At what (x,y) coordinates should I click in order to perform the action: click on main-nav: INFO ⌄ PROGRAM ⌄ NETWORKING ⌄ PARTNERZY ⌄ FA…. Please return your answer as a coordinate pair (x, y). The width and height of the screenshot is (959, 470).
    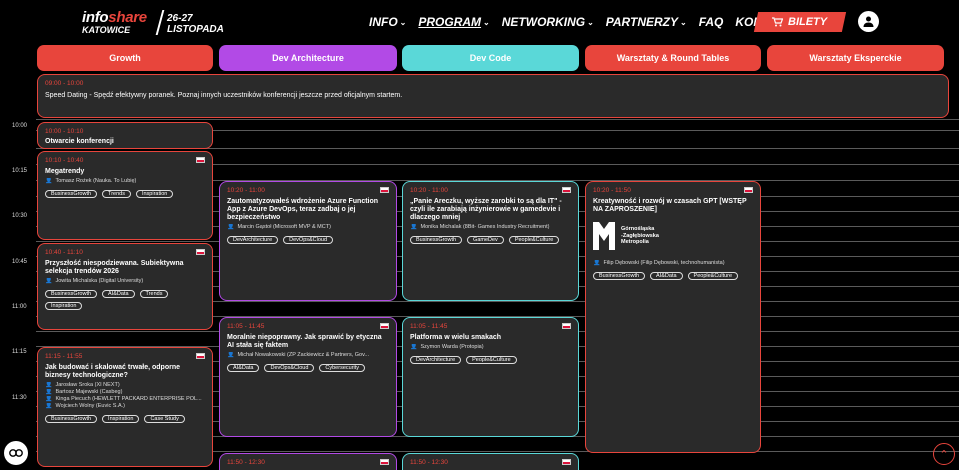
    Looking at the image, I should click on (581, 22).